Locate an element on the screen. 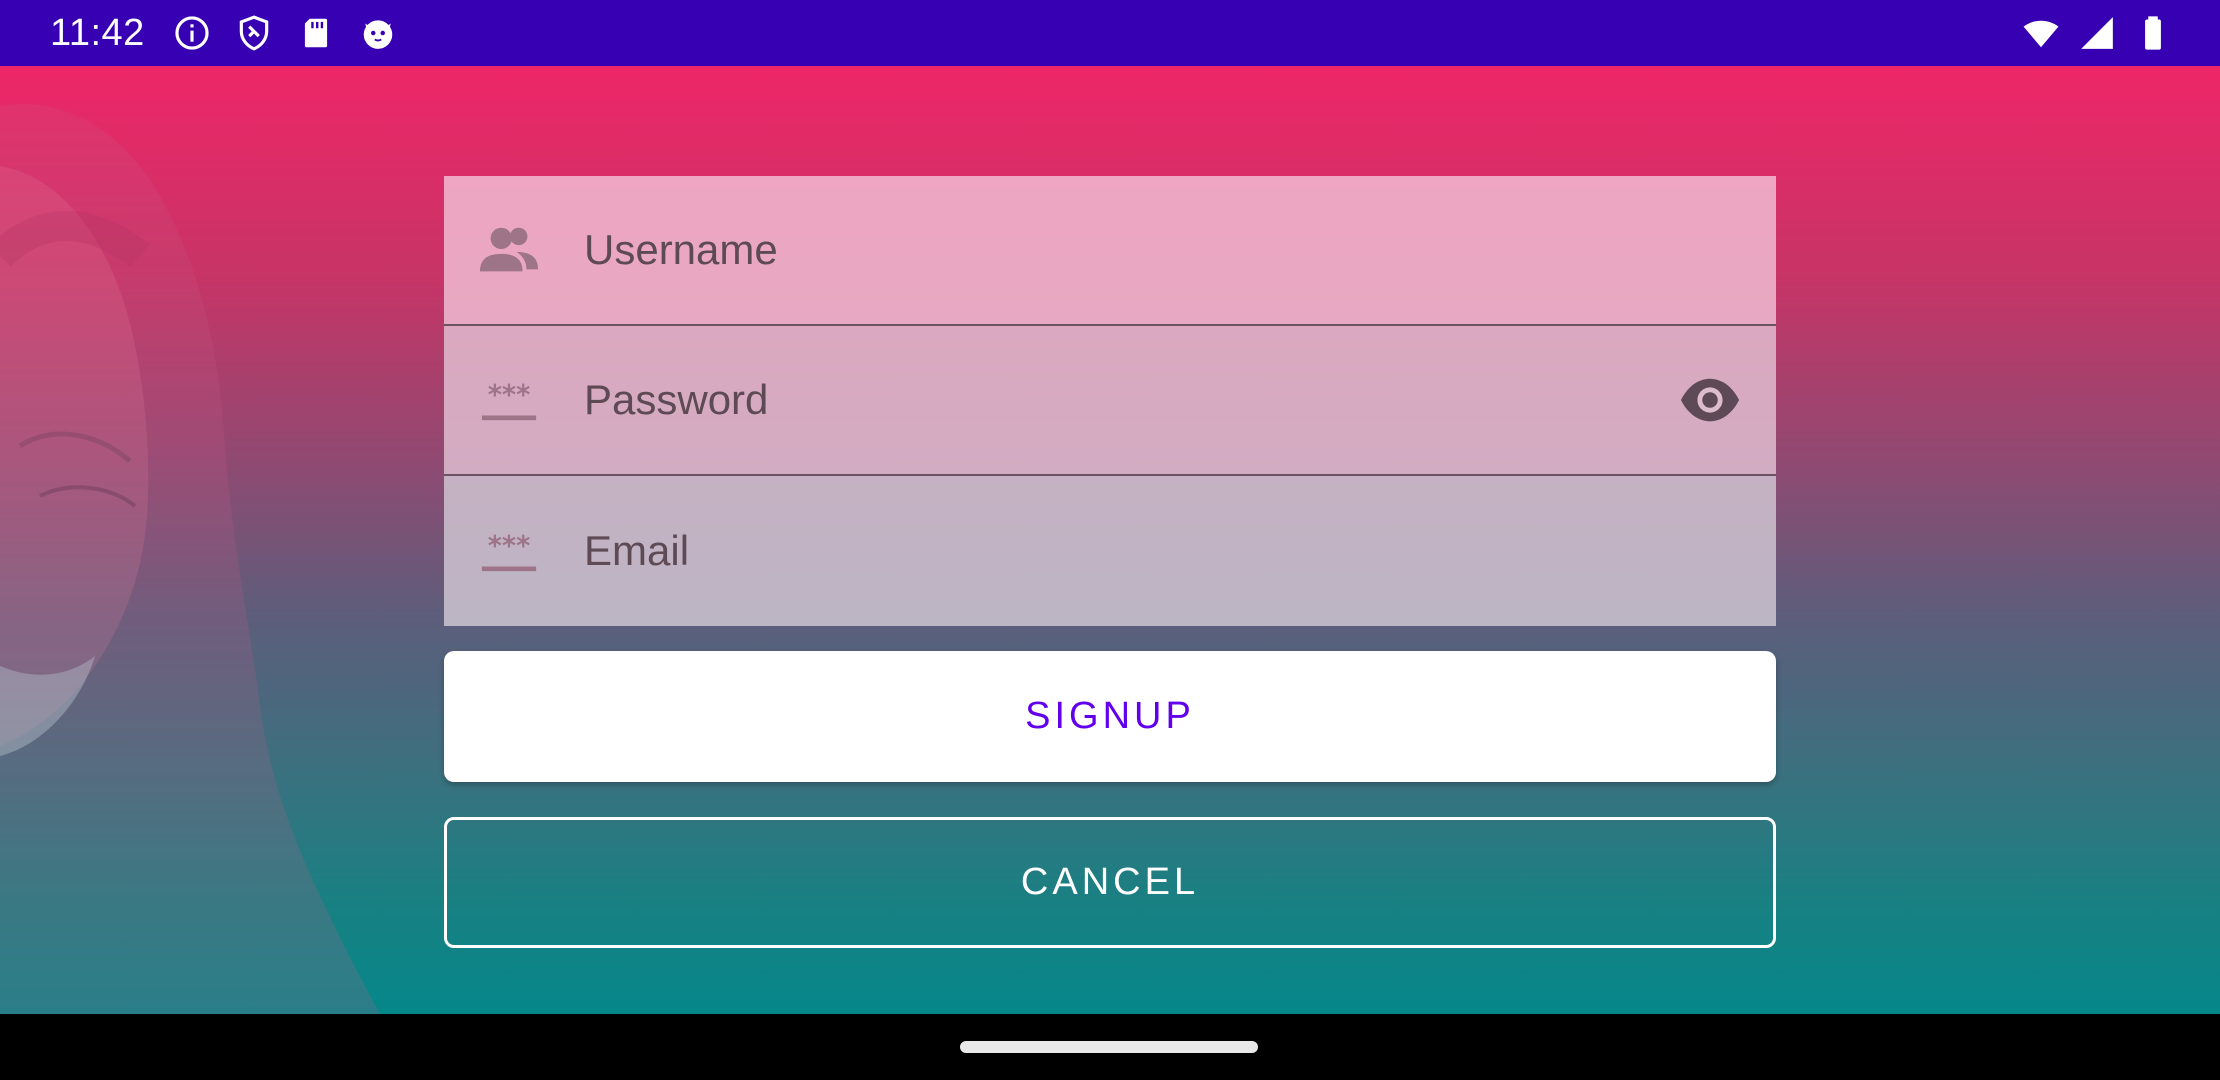 The image size is (2220, 1080). email-input is located at coordinates (1179, 551).